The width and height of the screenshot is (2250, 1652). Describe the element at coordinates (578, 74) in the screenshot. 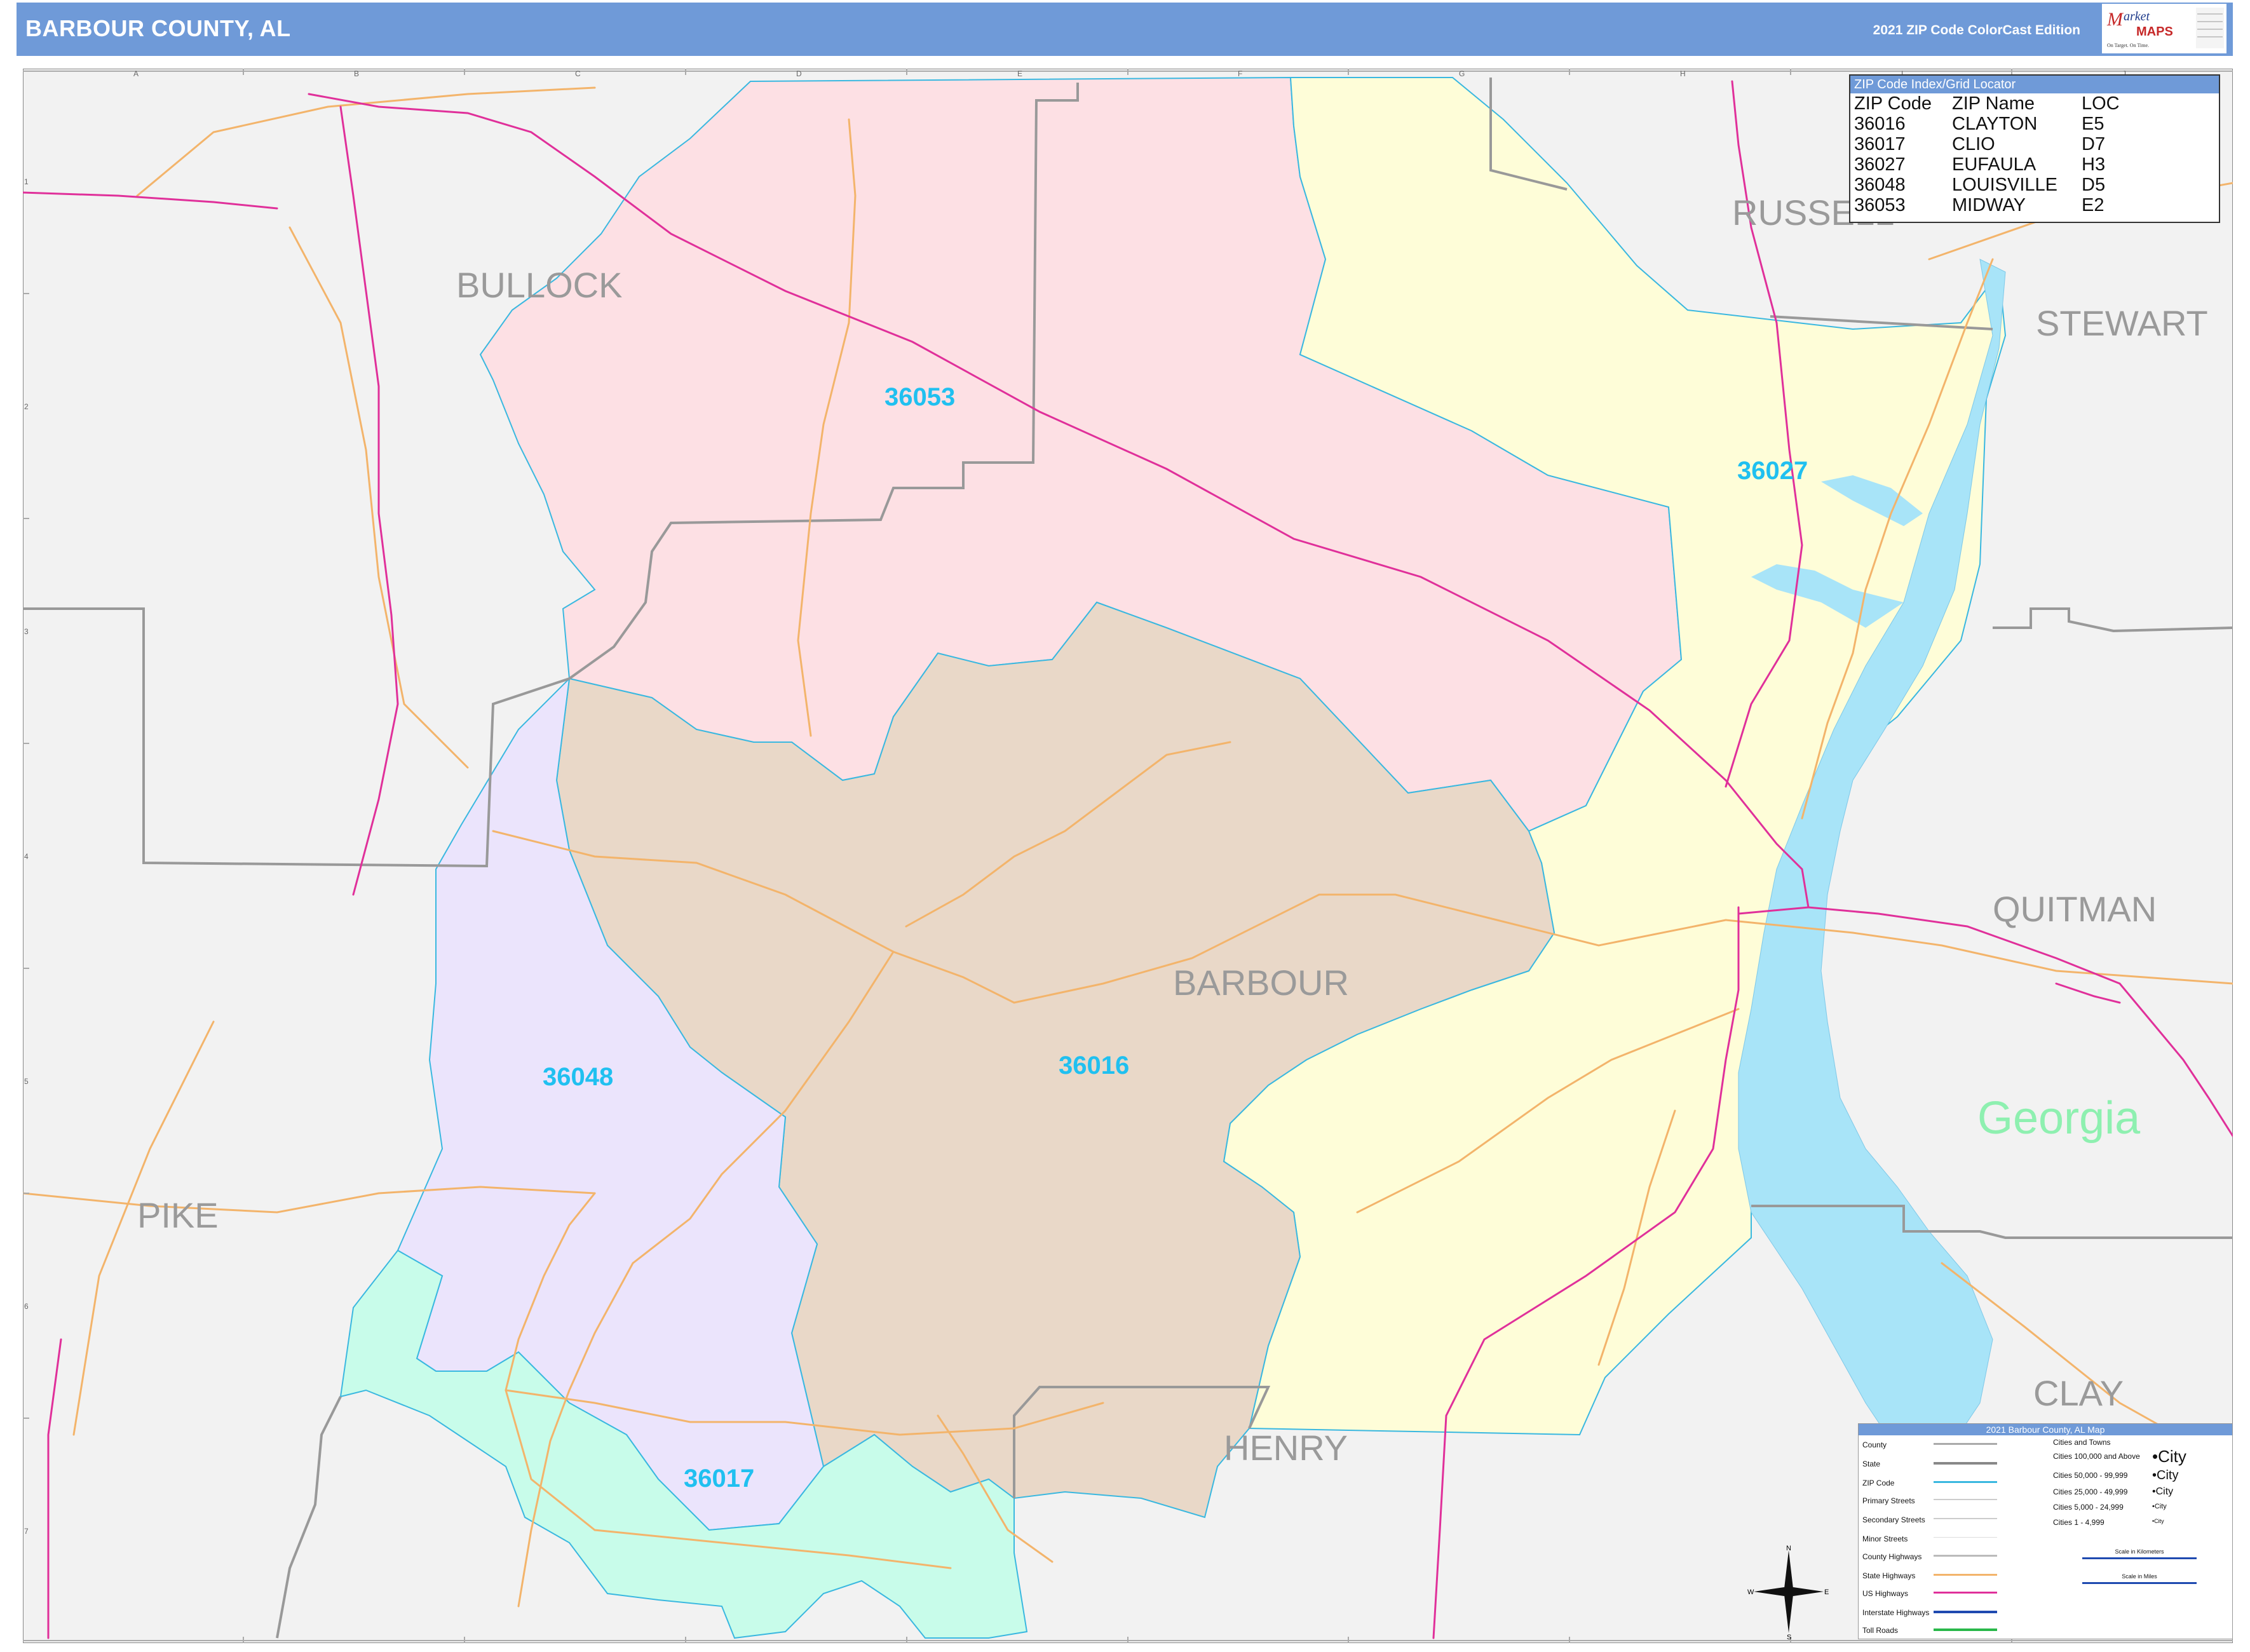

I see `grid-col-c: C` at that location.